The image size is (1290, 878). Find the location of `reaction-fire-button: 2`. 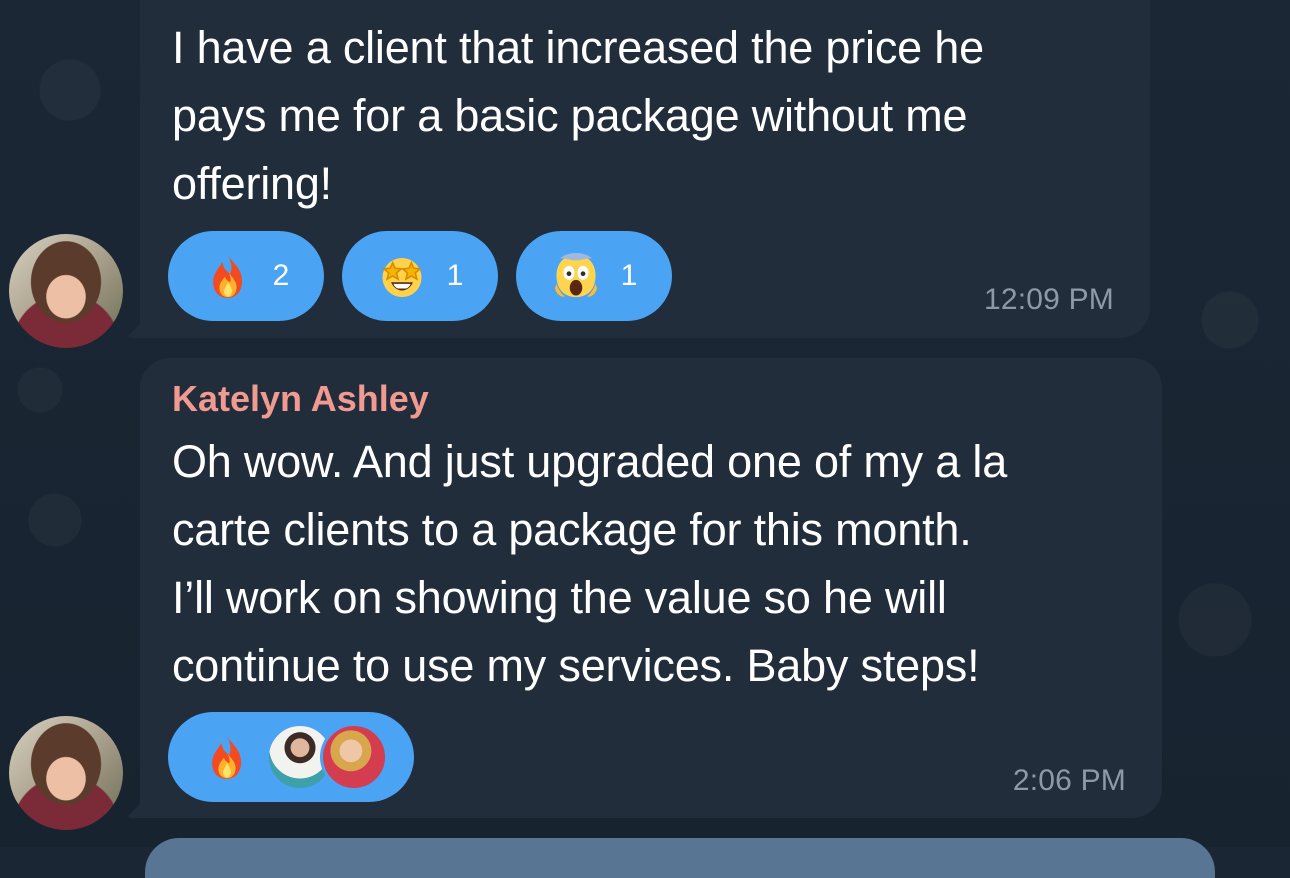

reaction-fire-button: 2 is located at coordinates (246, 276).